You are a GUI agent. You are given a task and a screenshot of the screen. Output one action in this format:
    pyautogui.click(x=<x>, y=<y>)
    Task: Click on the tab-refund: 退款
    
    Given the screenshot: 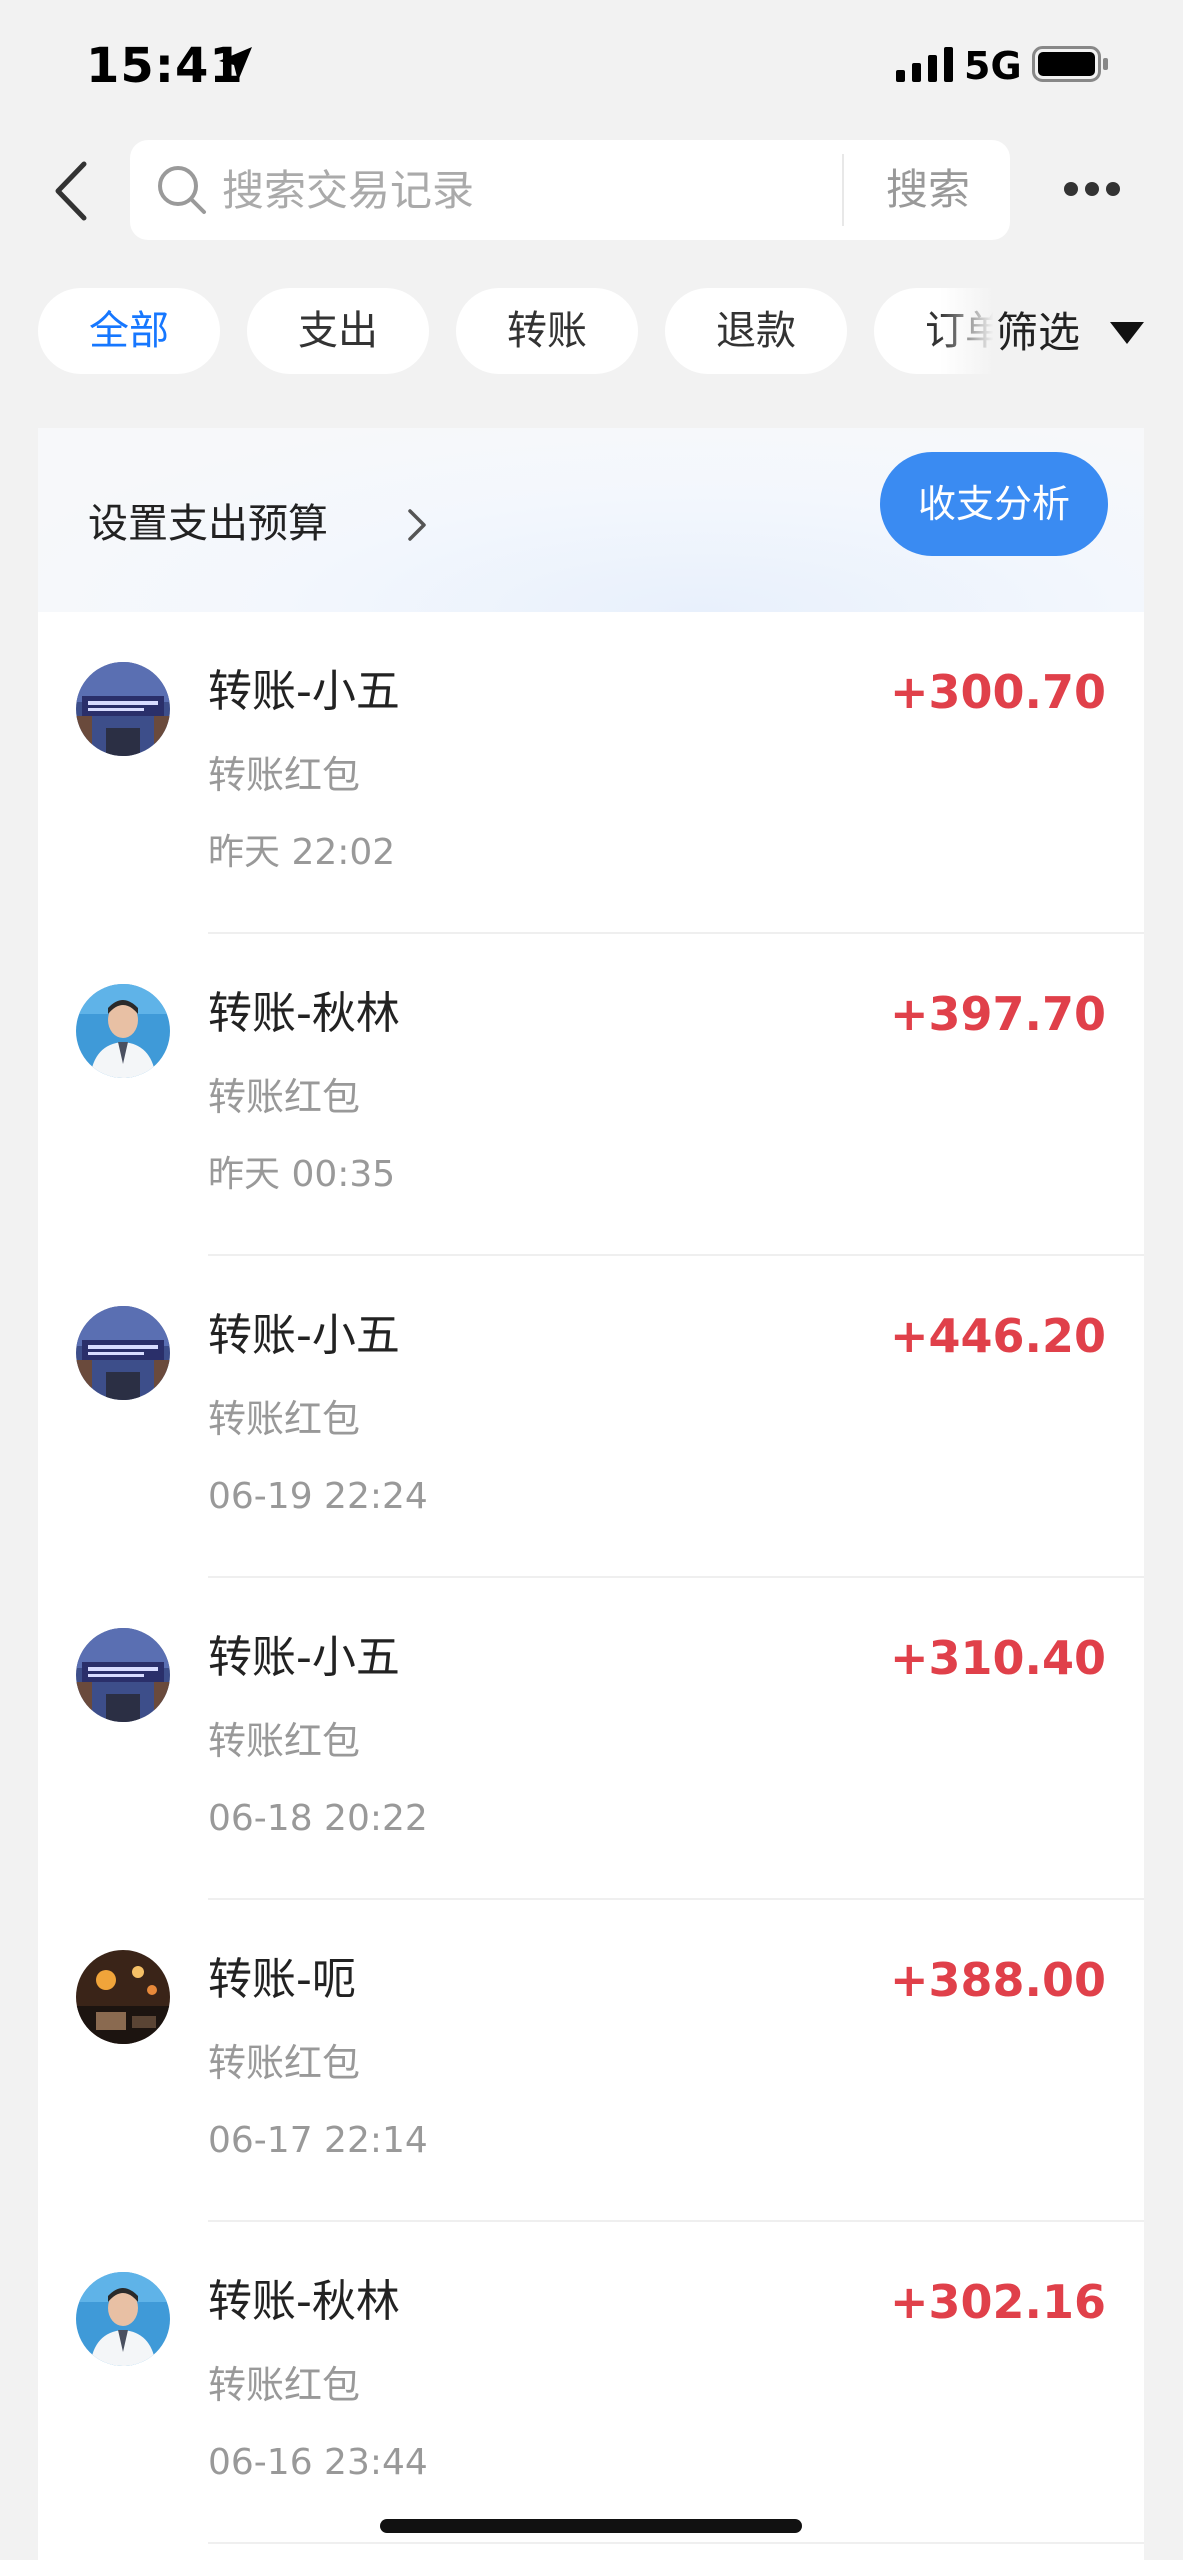 What is the action you would take?
    pyautogui.click(x=756, y=331)
    